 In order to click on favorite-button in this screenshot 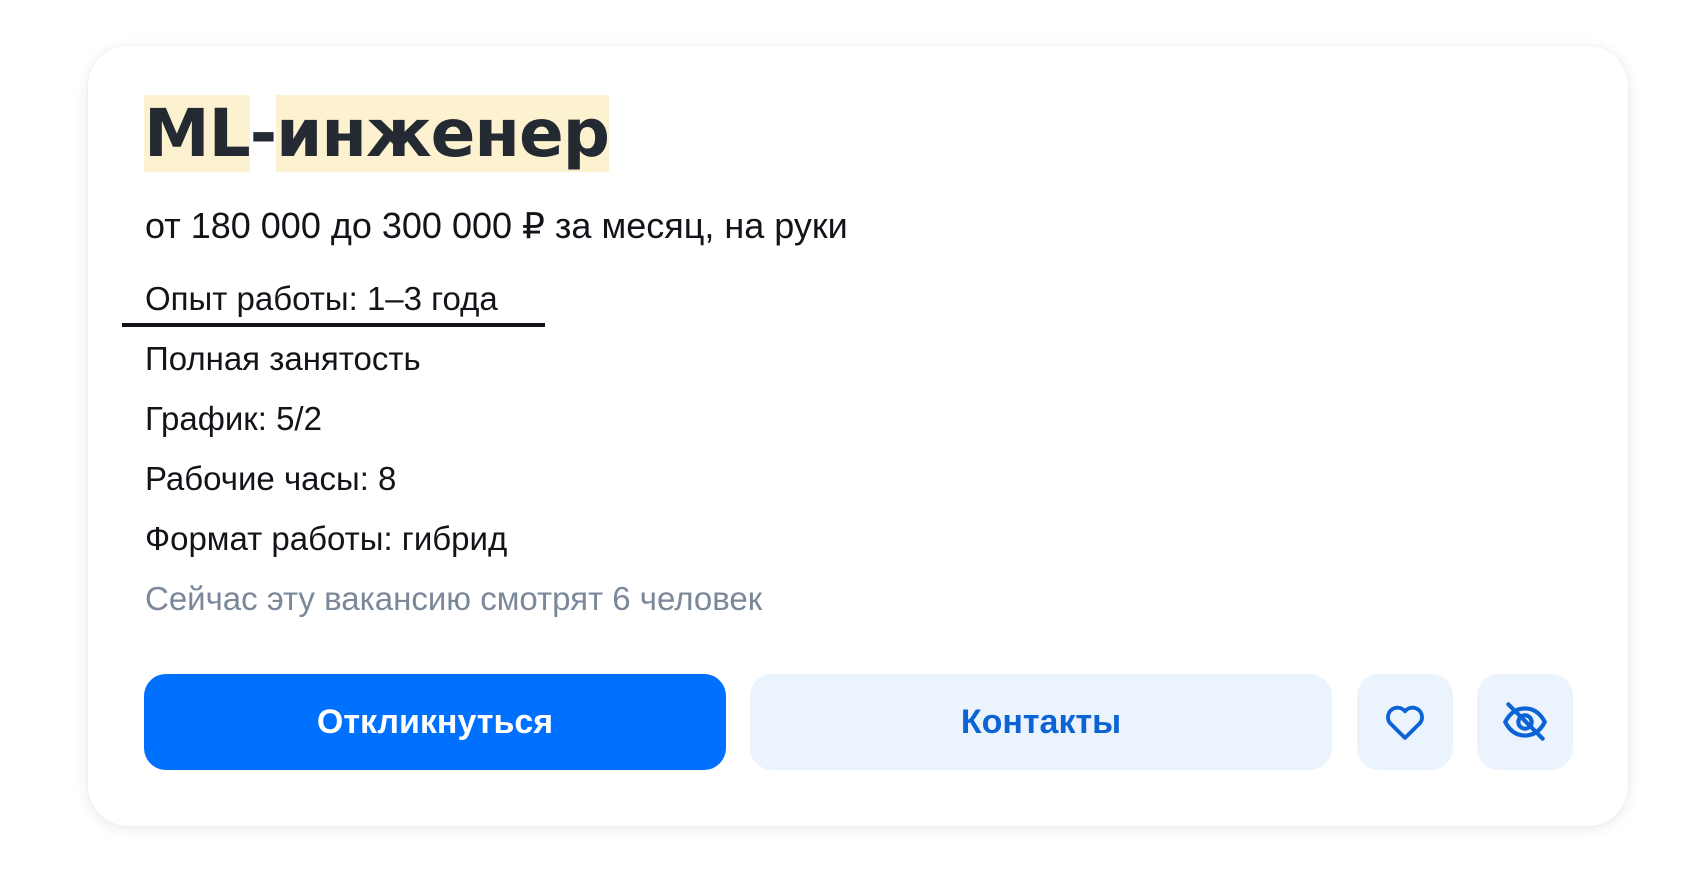, I will do `click(1405, 722)`.